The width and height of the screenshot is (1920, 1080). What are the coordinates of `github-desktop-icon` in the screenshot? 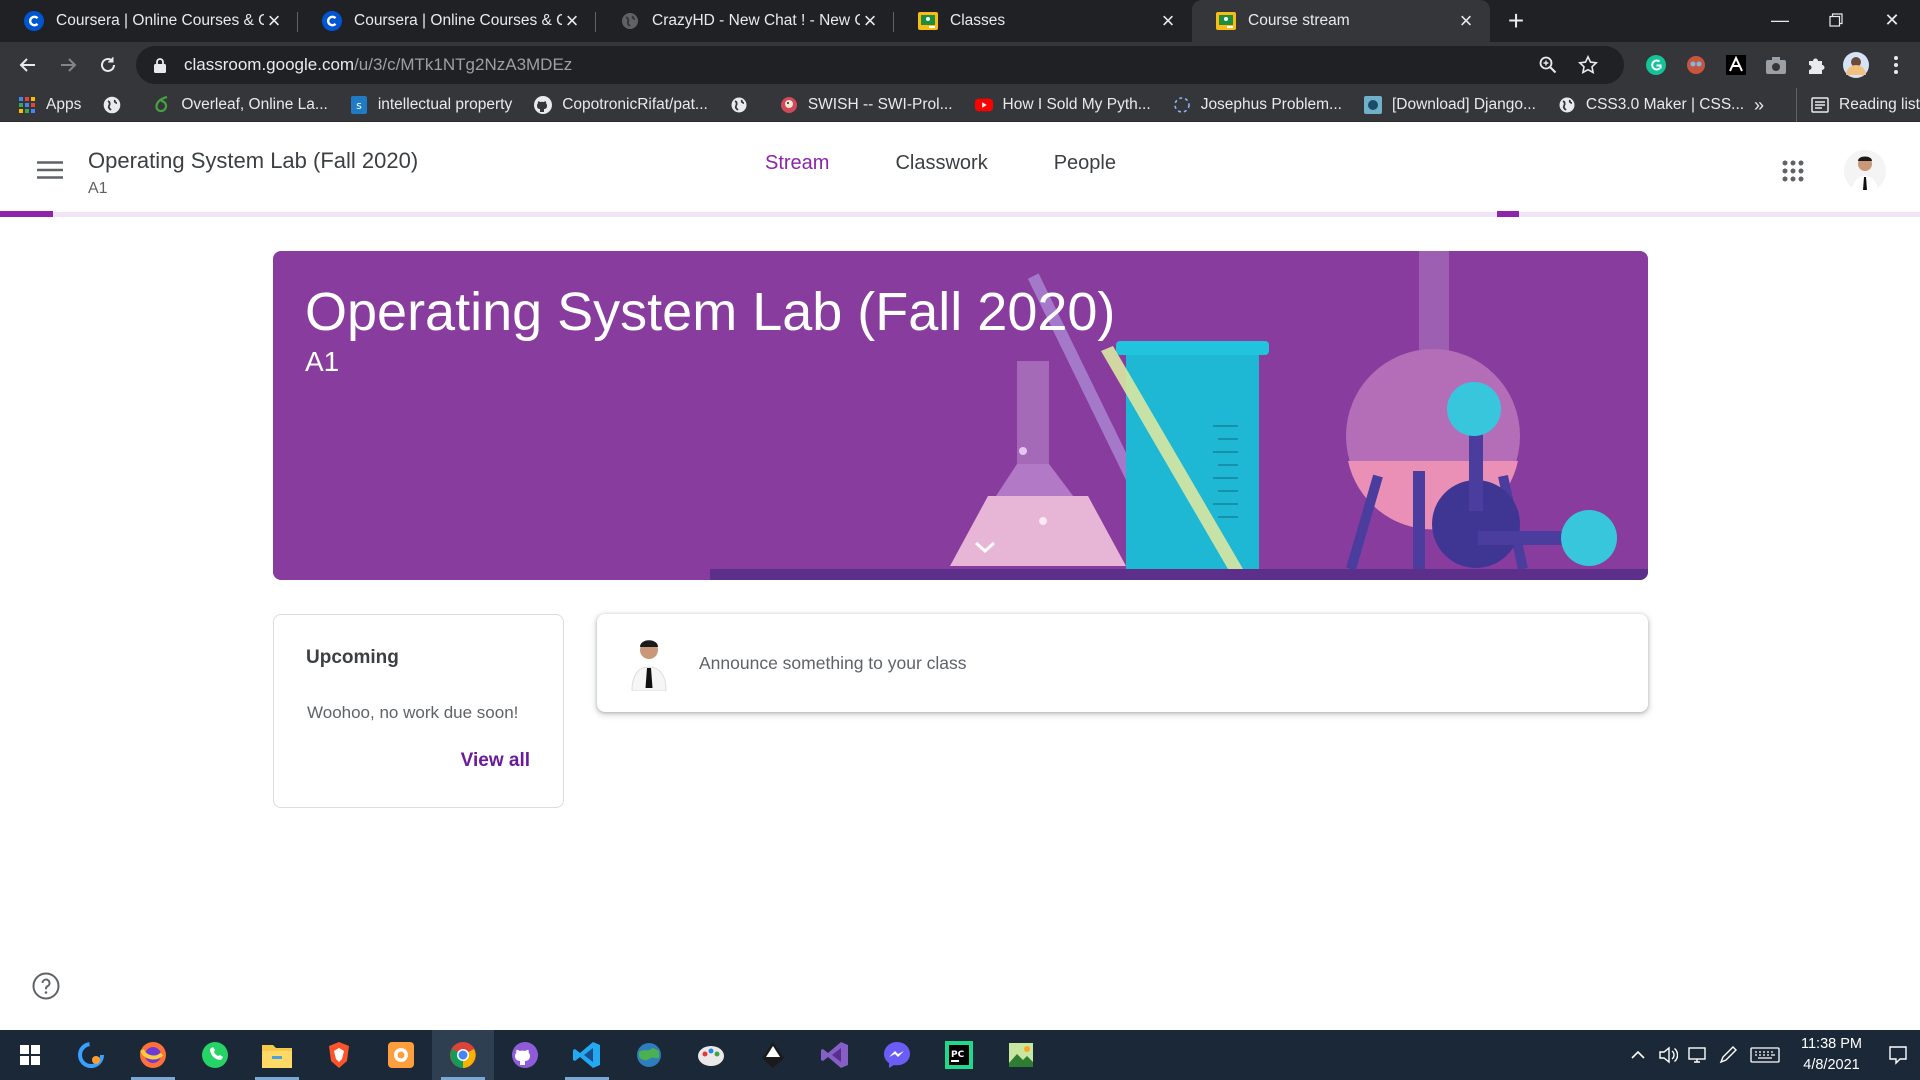 It's located at (525, 1055).